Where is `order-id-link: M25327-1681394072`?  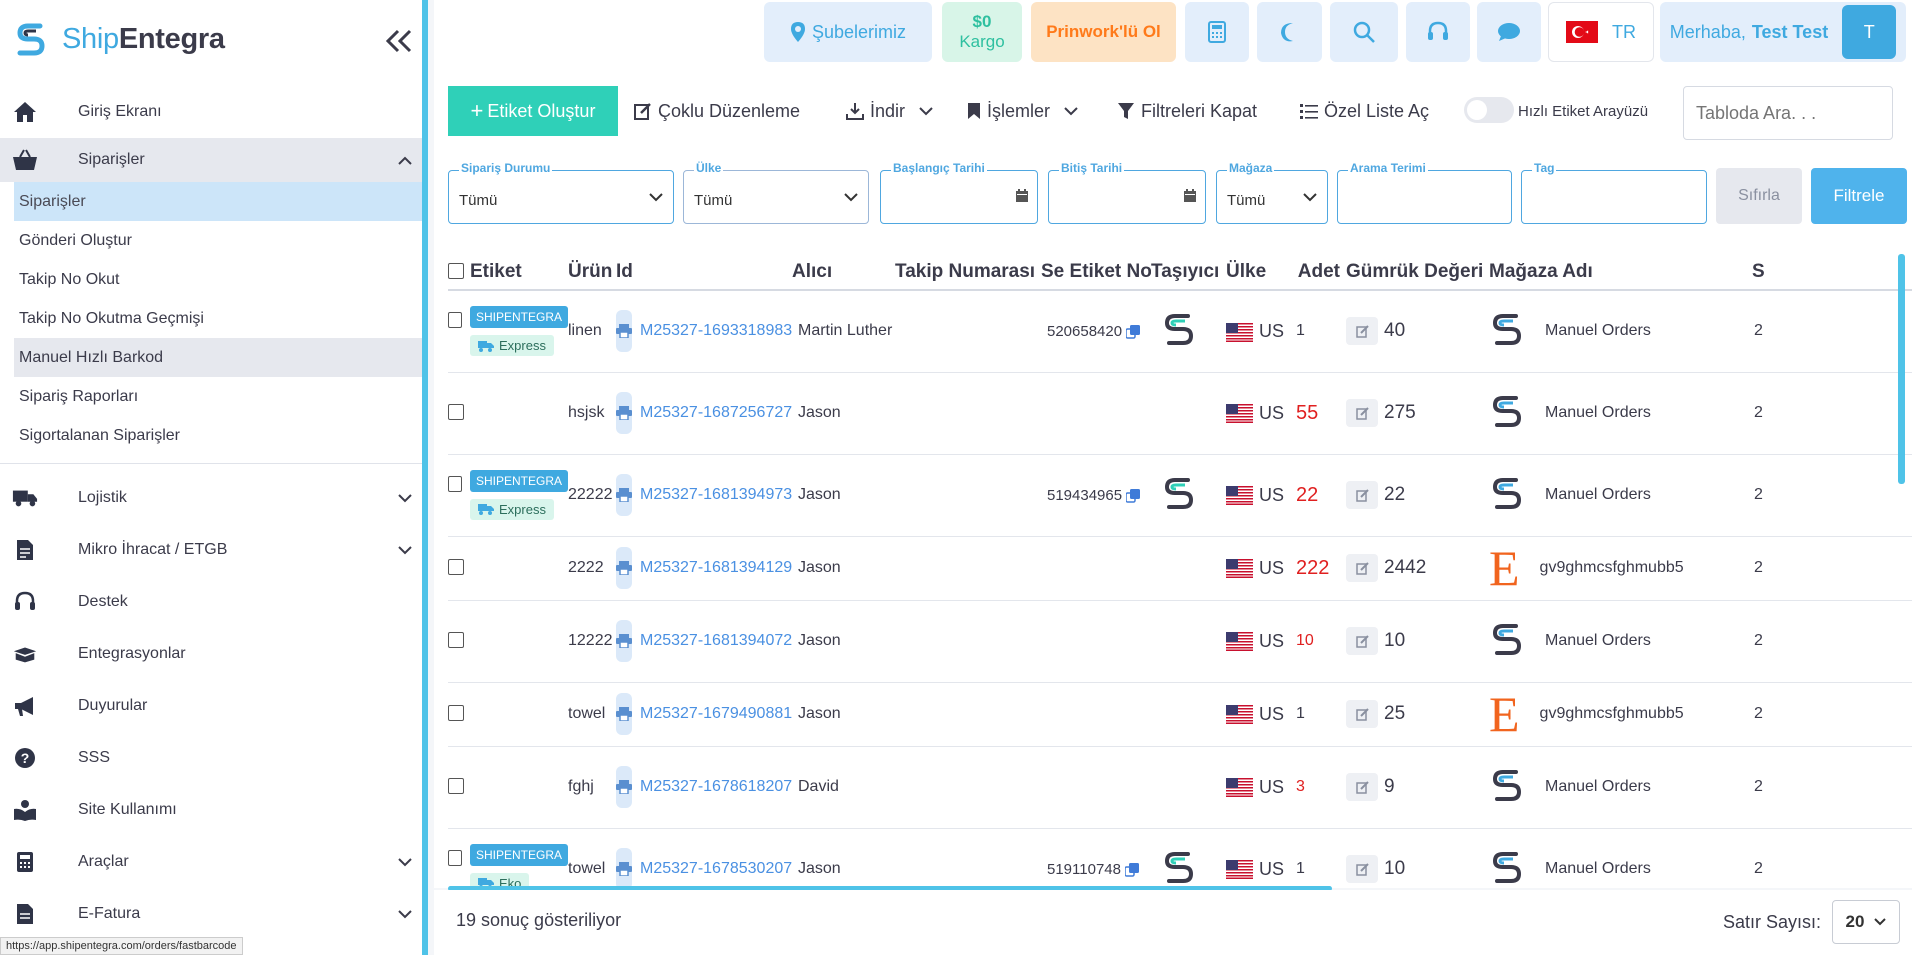 order-id-link: M25327-1681394072 is located at coordinates (716, 641).